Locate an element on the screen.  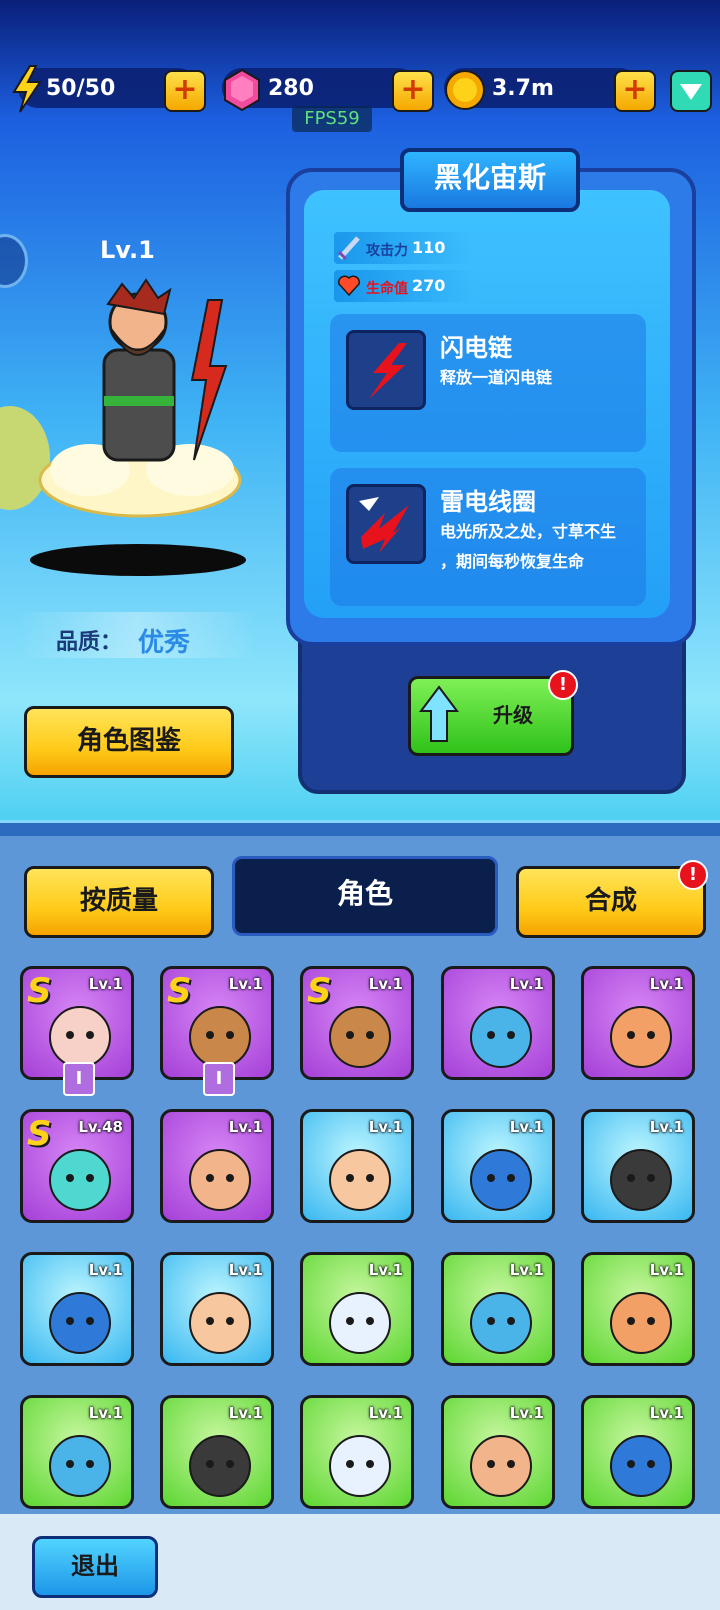
add-gems-button: + is located at coordinates (413, 91).